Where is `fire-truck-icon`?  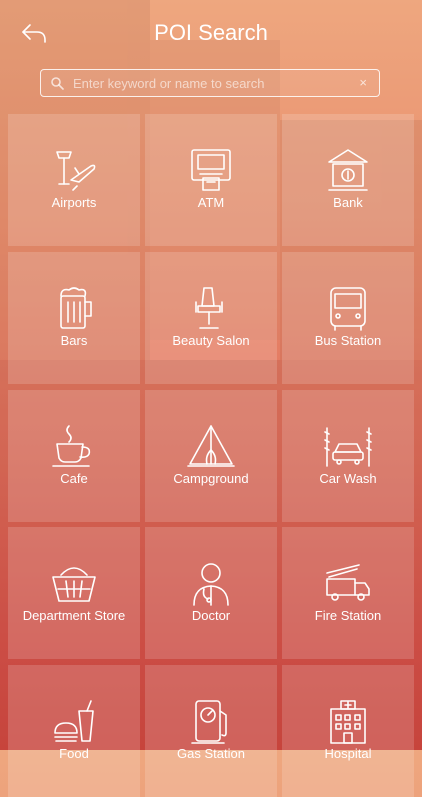
fire-truck-icon is located at coordinates (348, 582).